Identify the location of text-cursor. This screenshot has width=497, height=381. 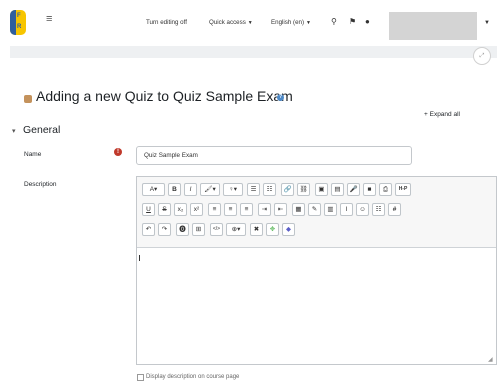
(139, 258).